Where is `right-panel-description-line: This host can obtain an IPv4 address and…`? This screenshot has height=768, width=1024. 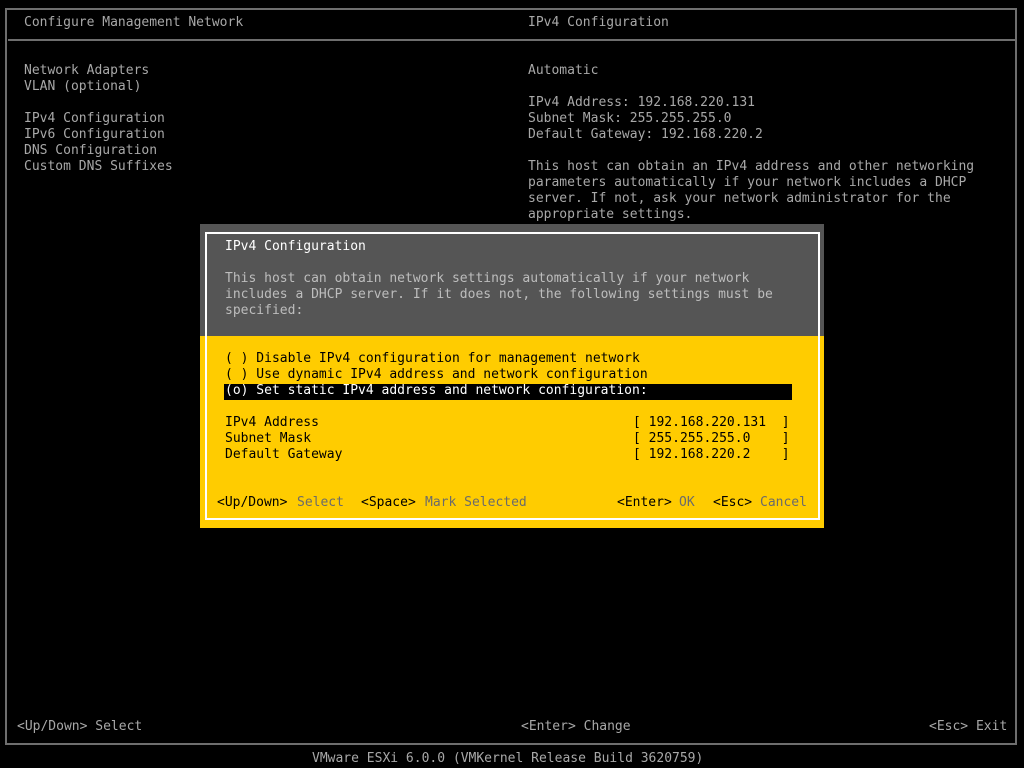
right-panel-description-line: This host can obtain an IPv4 address and… is located at coordinates (751, 166).